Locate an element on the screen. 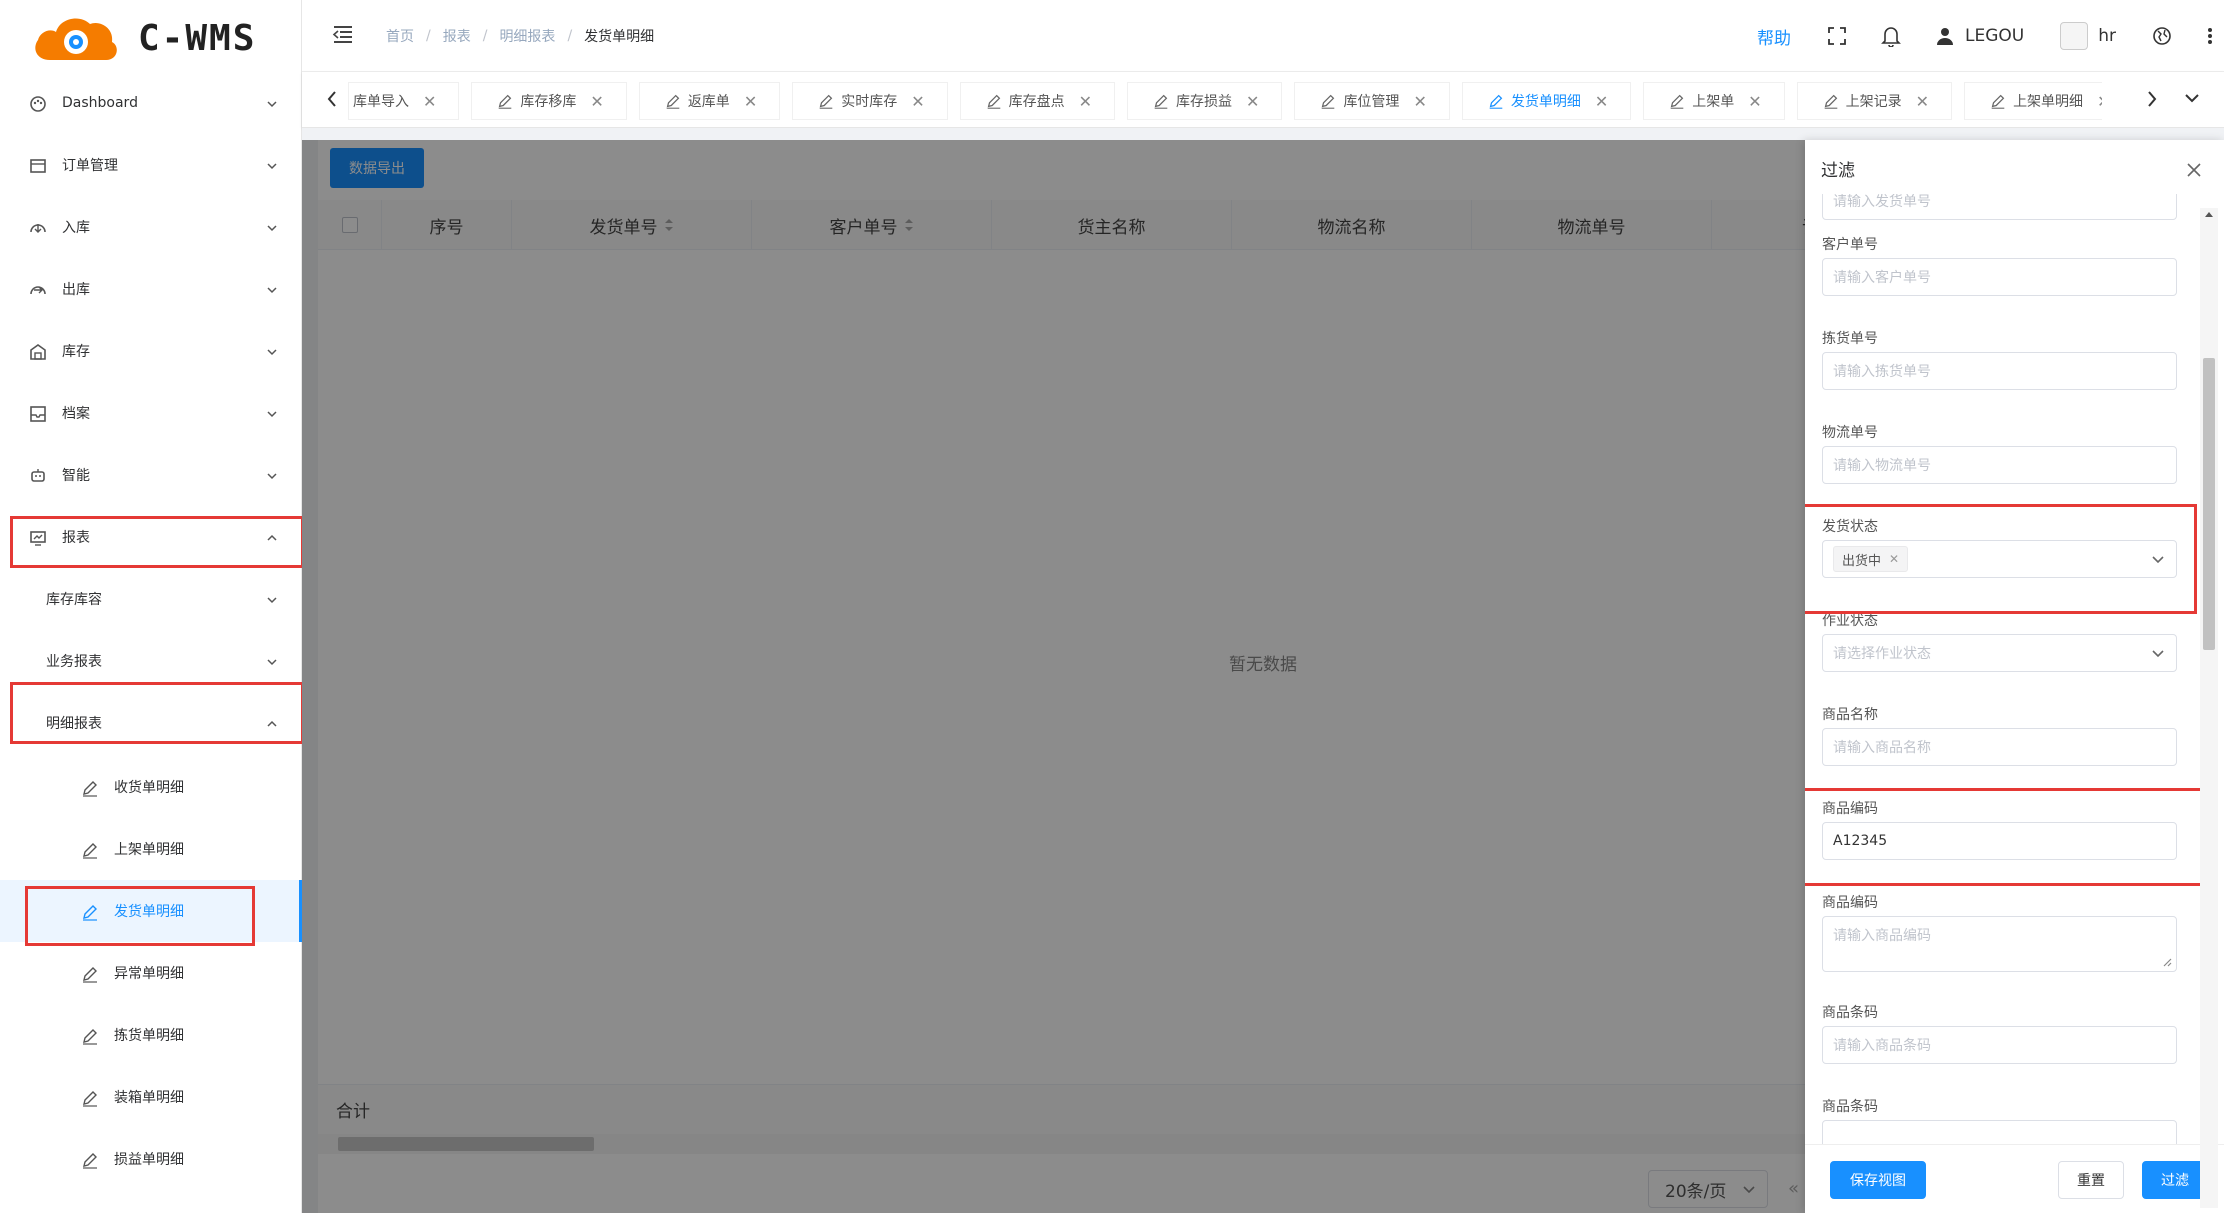 The height and width of the screenshot is (1213, 2224). tab-label: 上架记录 is located at coordinates (1873, 102).